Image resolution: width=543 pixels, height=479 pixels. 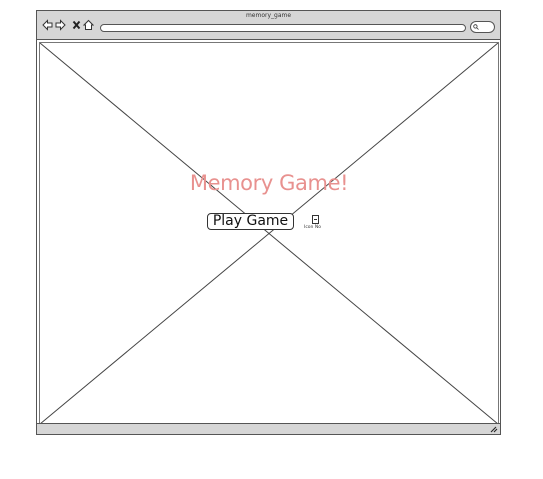 What do you see at coordinates (269, 183) in the screenshot?
I see `page-heading: Memory Game!` at bounding box center [269, 183].